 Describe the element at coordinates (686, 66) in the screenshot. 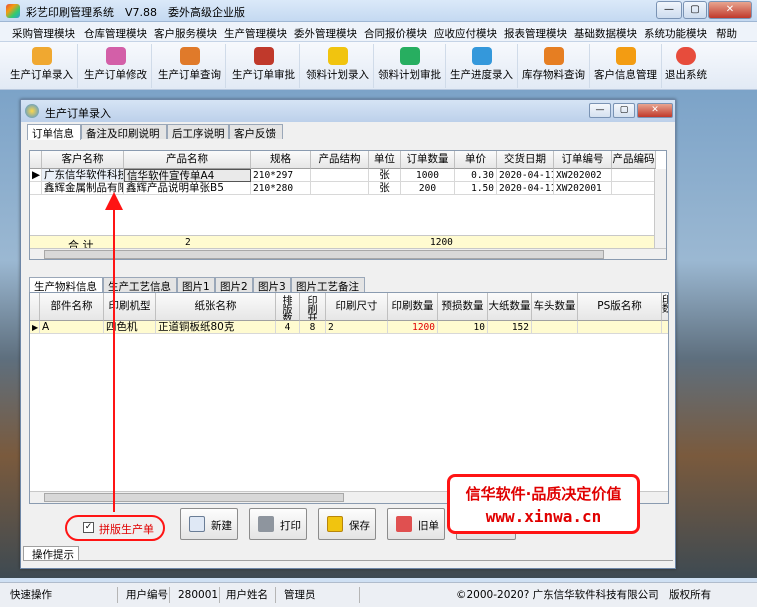

I see `exit-button: 退出系统` at that location.